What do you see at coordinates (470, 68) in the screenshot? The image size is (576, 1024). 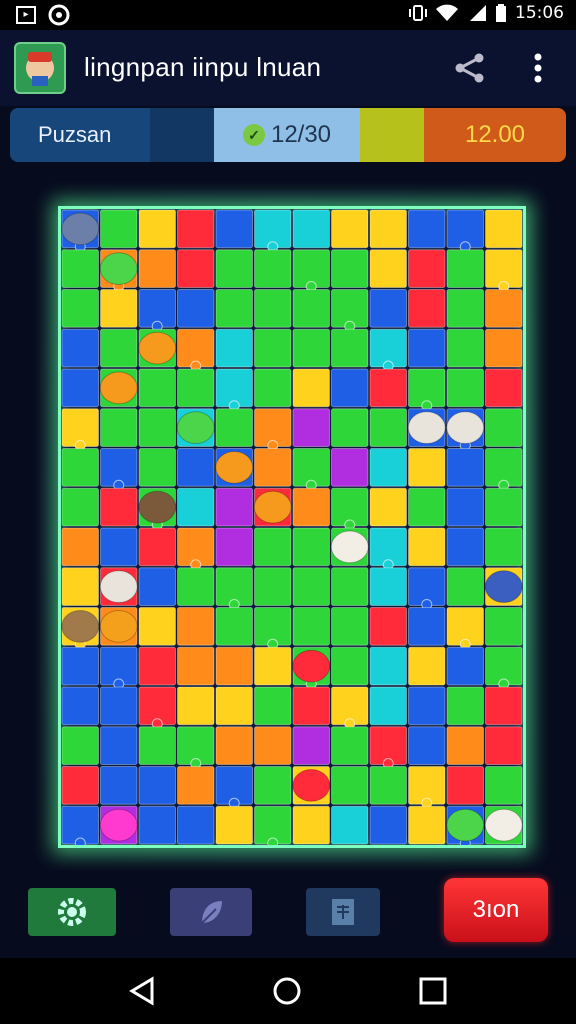 I see `share-icon` at bounding box center [470, 68].